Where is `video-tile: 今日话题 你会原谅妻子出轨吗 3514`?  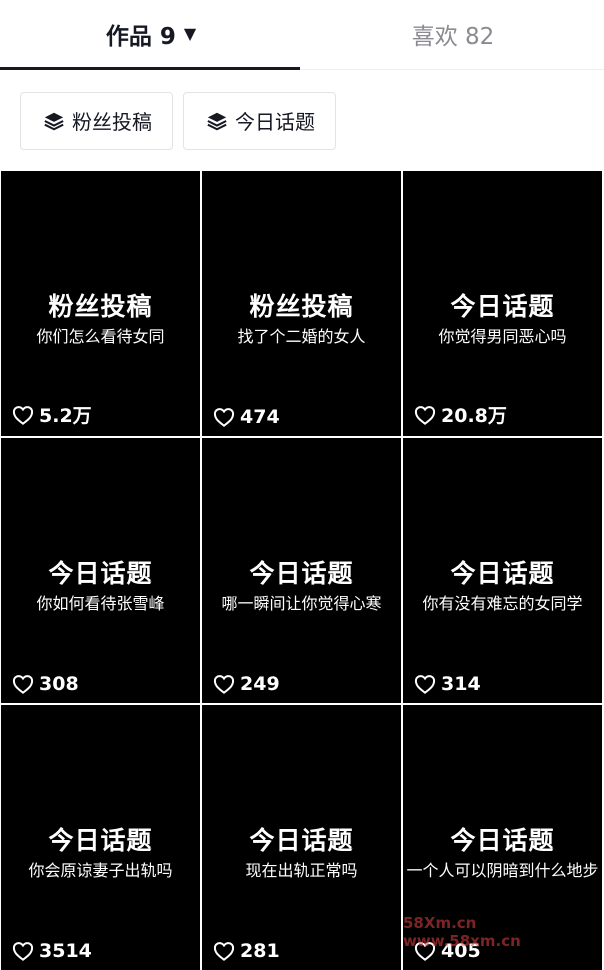
video-tile: 今日话题 你会原谅妻子出轨吗 3514 is located at coordinates (100, 837).